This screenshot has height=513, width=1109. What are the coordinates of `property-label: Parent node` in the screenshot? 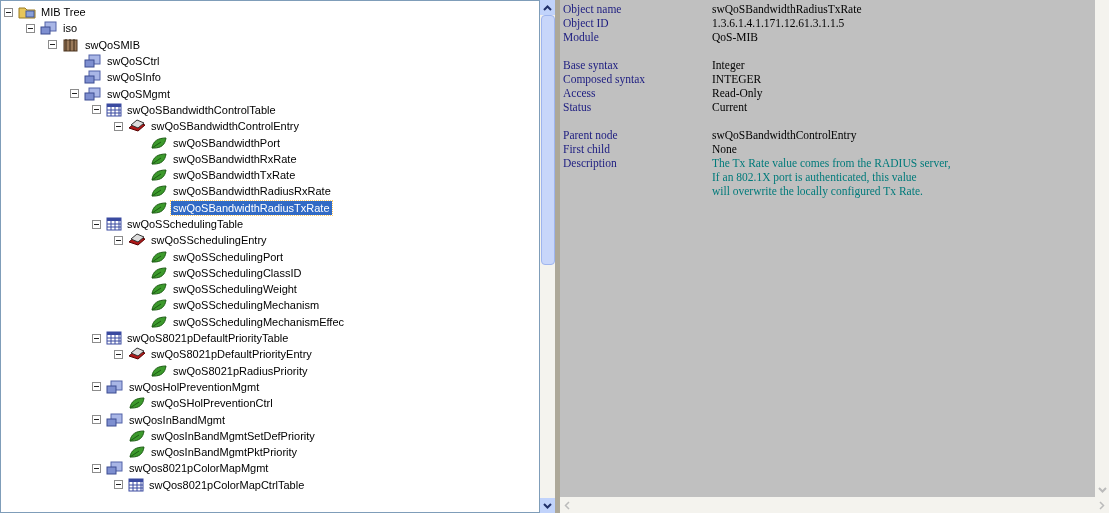 It's located at (591, 135).